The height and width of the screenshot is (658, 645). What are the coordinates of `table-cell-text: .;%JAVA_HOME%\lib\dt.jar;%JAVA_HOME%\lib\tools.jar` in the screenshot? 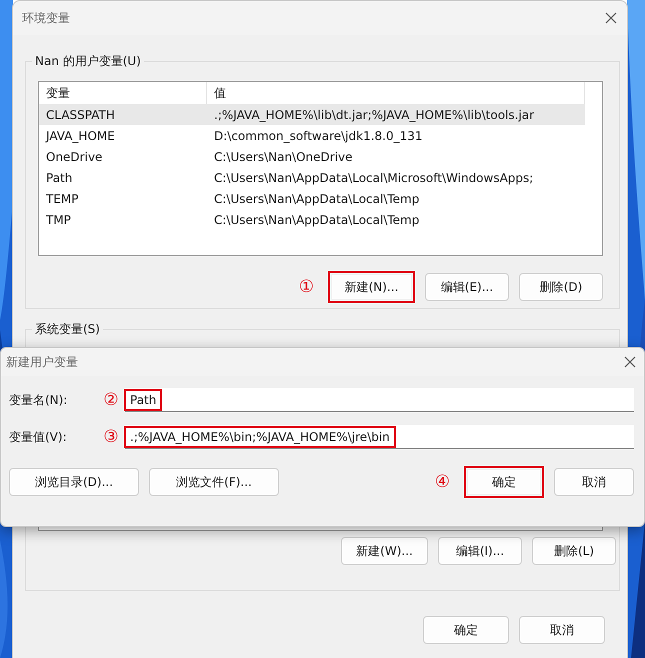 It's located at (374, 115).